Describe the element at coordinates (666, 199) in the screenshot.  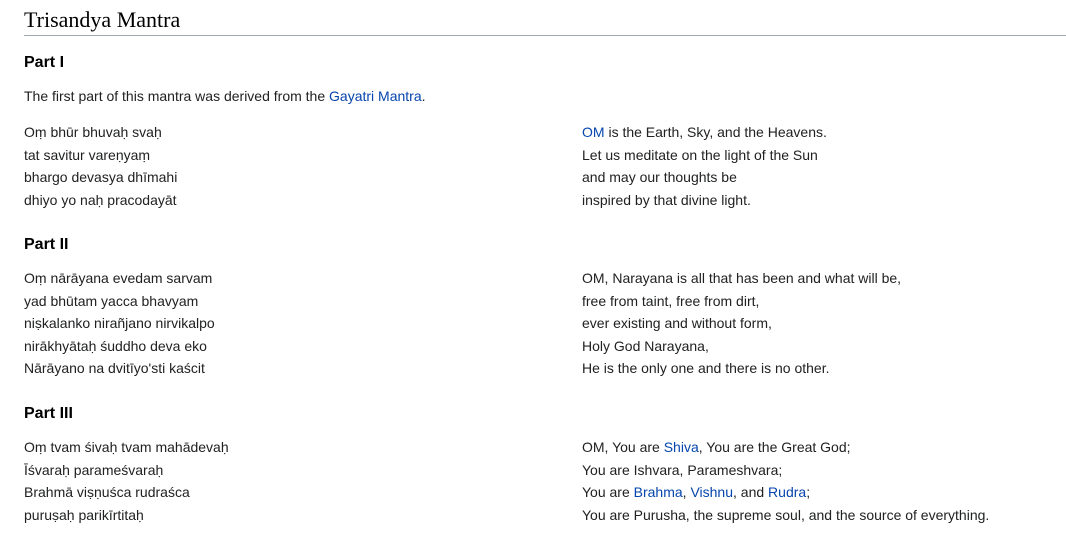
I see `translation-line: inspired by that divine light.` at that location.